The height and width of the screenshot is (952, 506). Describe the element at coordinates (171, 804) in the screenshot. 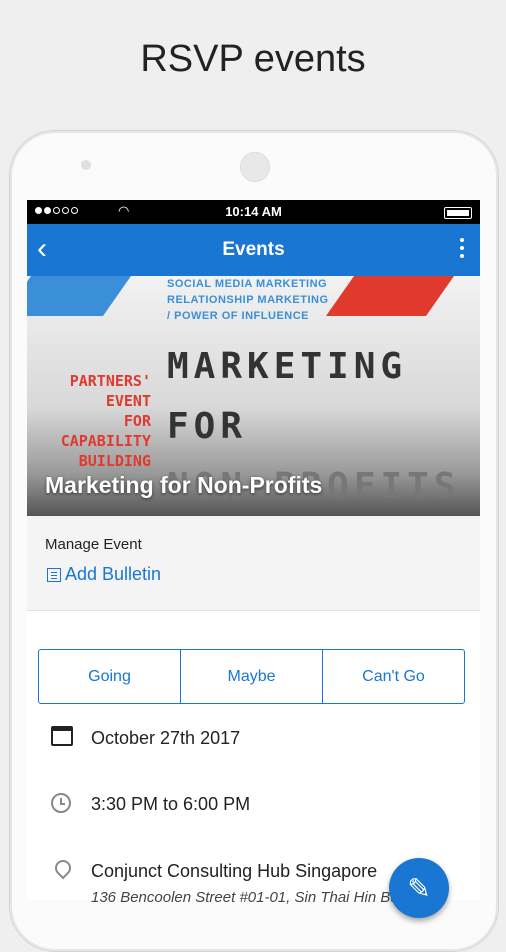

I see `event-time-range: 3:30 PM to 6:00 PM` at that location.